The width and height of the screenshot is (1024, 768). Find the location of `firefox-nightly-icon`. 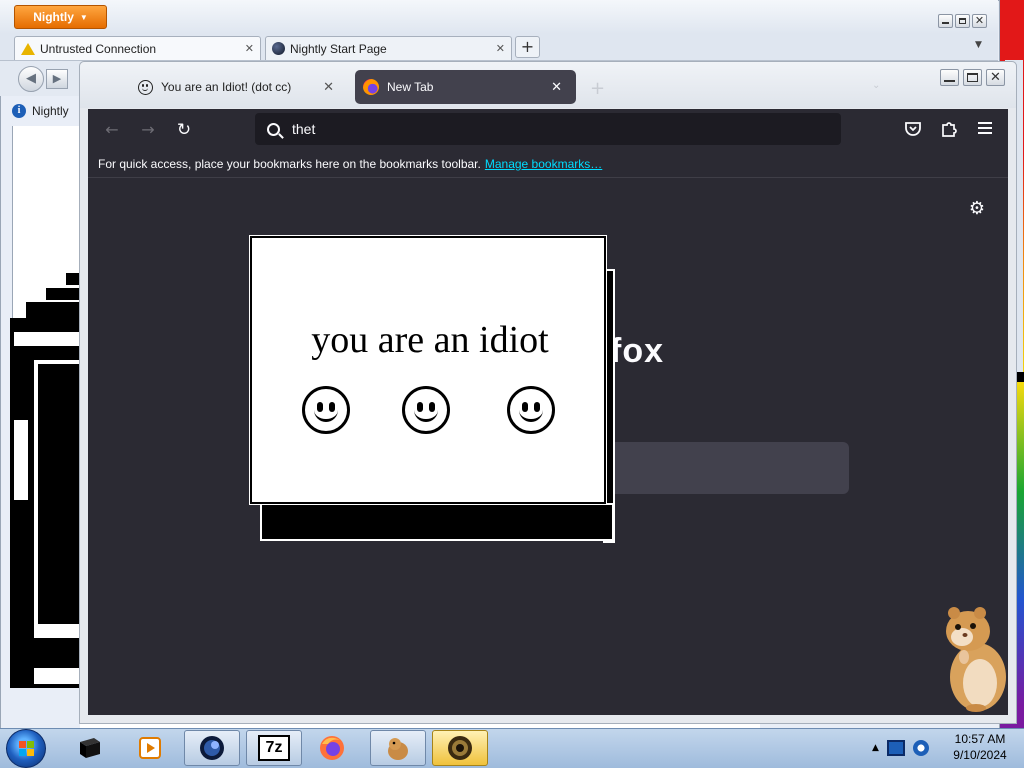

firefox-nightly-icon is located at coordinates (212, 748).